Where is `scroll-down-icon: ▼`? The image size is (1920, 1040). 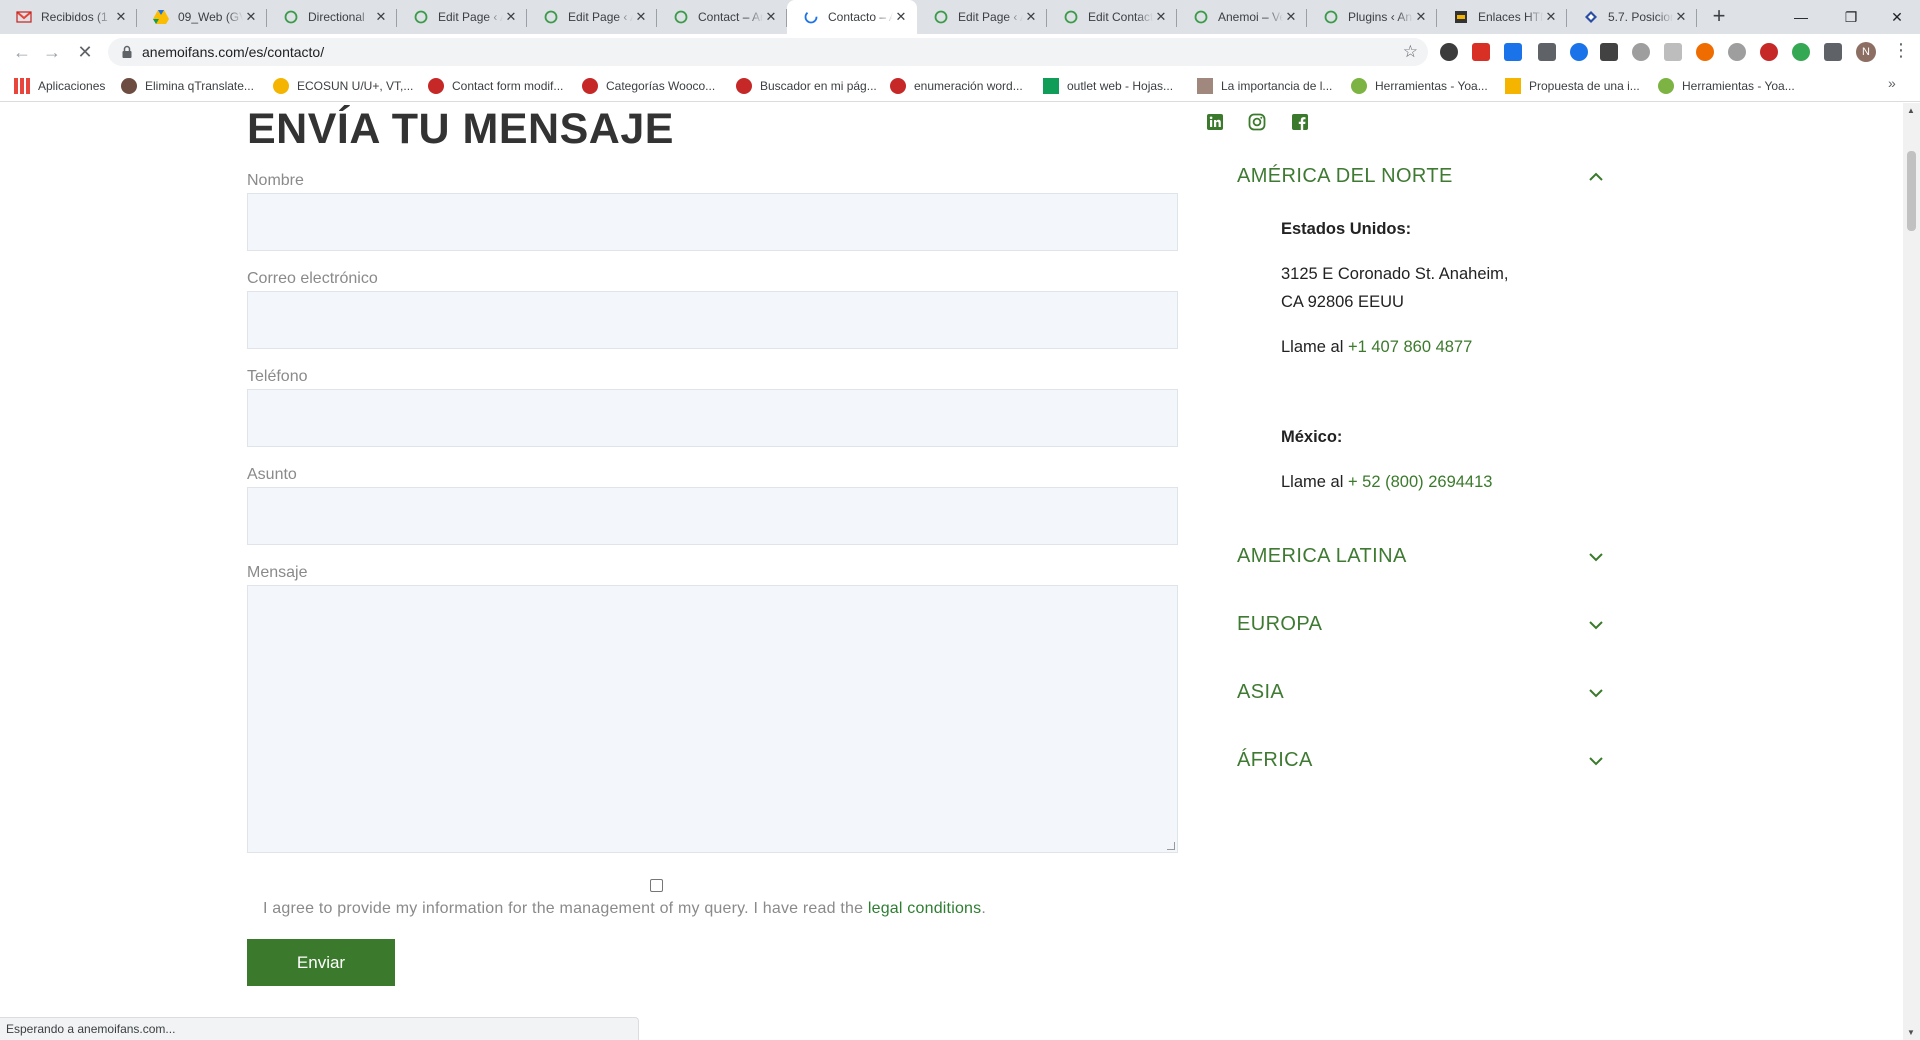
scroll-down-icon: ▼ is located at coordinates (1911, 1032).